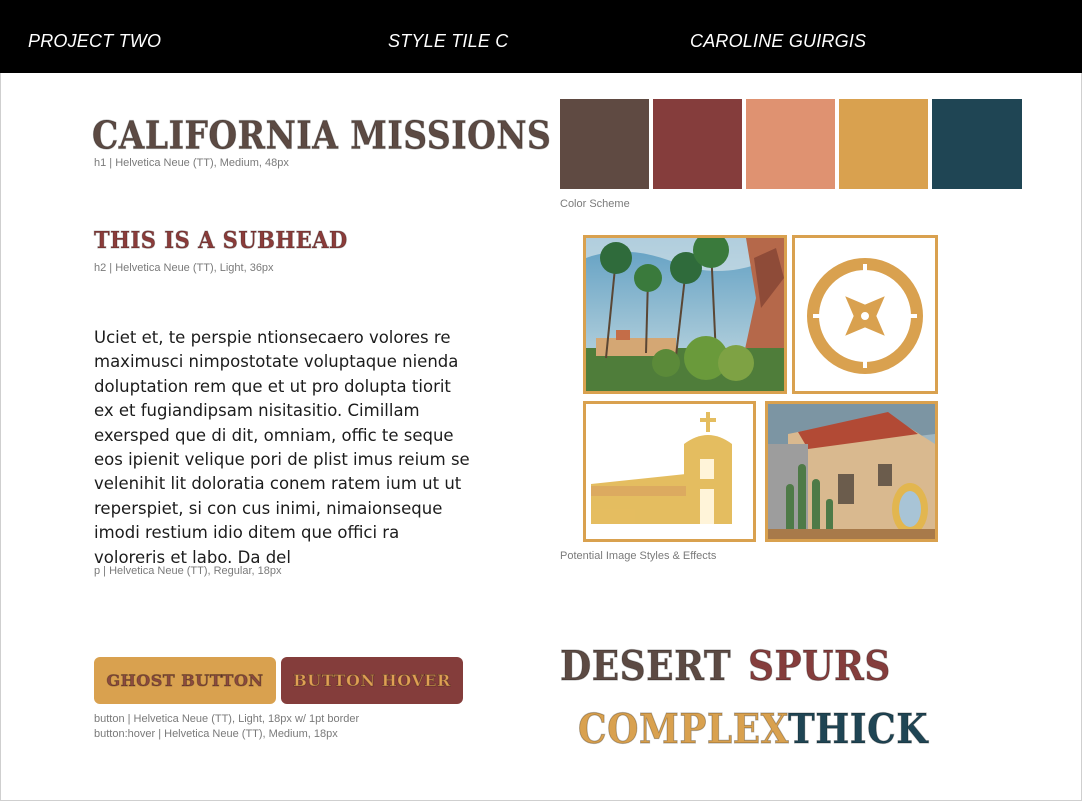 The width and height of the screenshot is (1082, 802). I want to click on display-word-complex: COMPLEX, so click(683, 729).